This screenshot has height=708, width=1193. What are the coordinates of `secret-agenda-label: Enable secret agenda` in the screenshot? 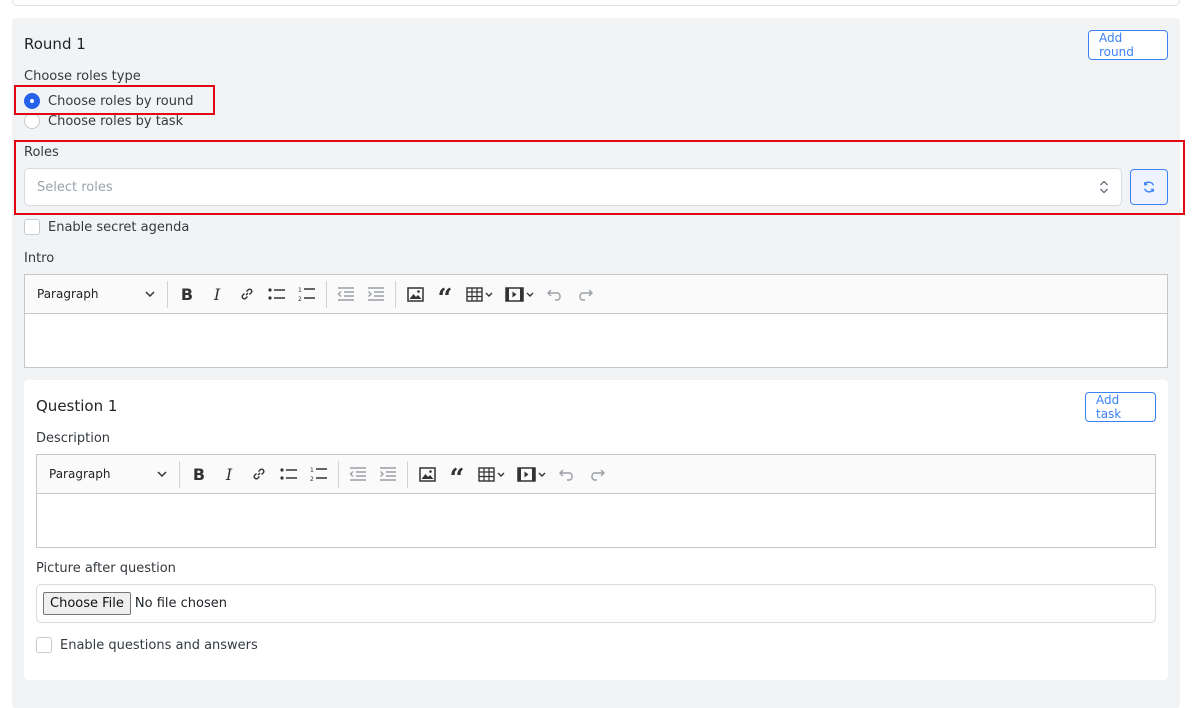 It's located at (119, 227).